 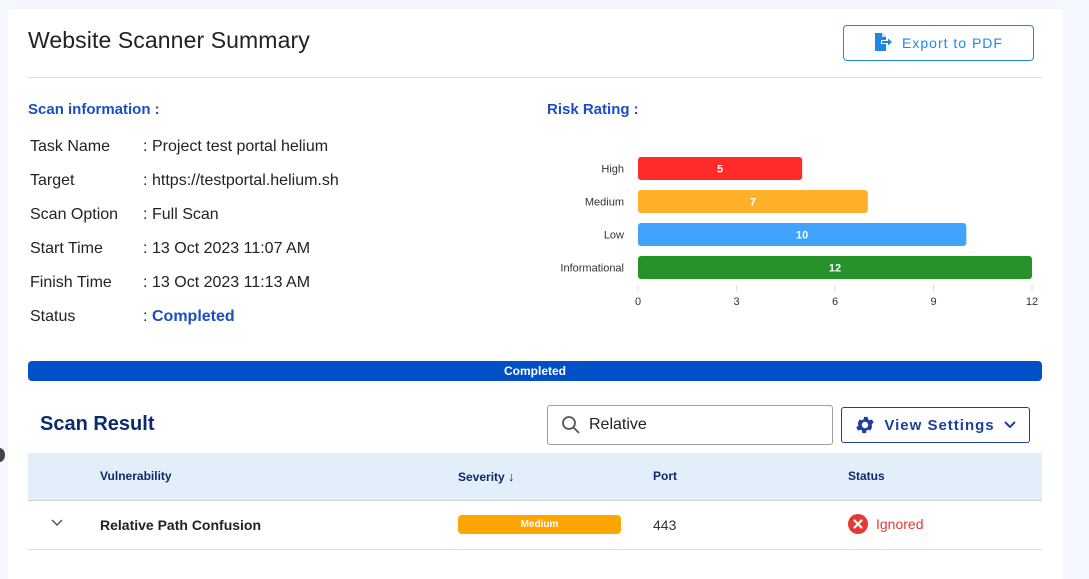 I want to click on category-label: Medium, so click(x=604, y=203).